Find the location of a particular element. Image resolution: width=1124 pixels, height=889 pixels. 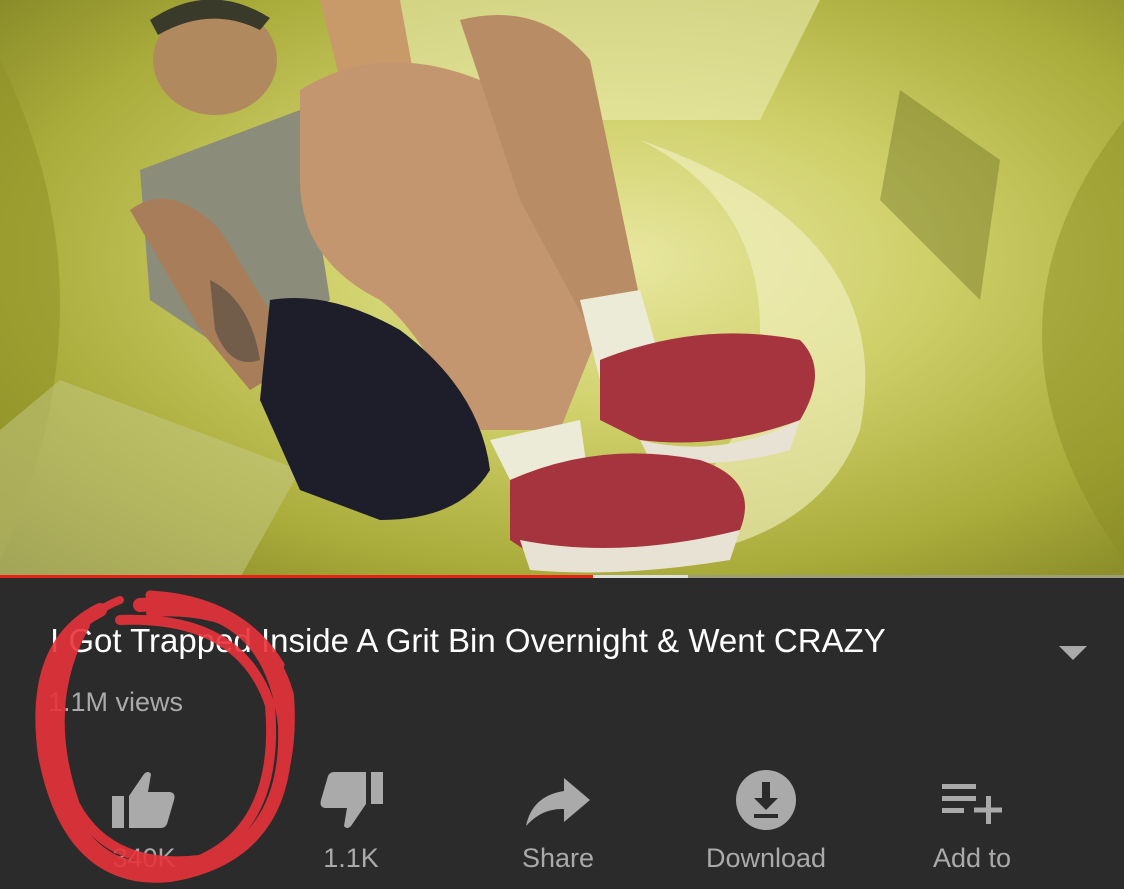

video-progress-bar is located at coordinates (562, 576).